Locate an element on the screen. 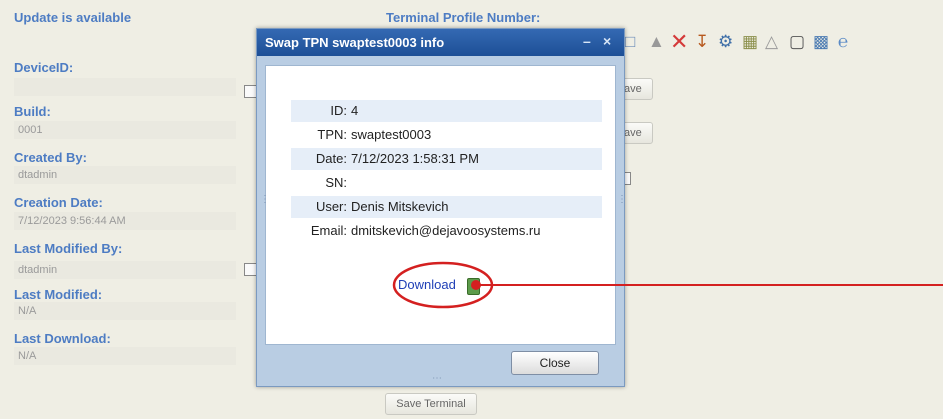 This screenshot has height=419, width=943. ie-icon: ℮ is located at coordinates (843, 42).